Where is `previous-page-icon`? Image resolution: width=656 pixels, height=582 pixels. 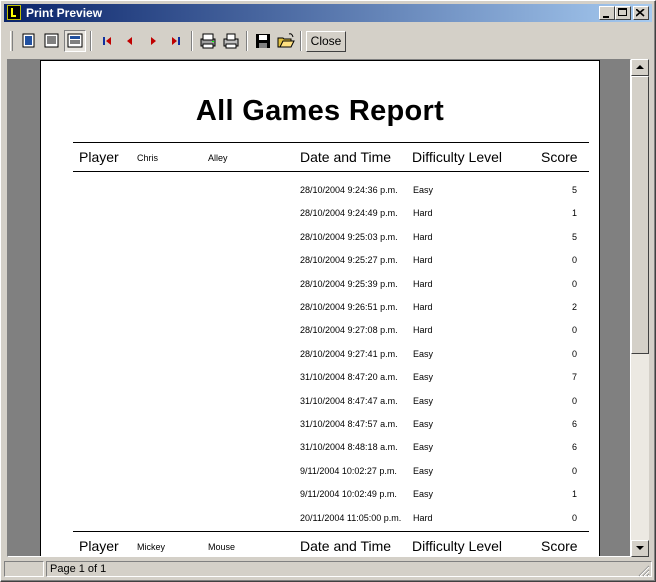 previous-page-icon is located at coordinates (129, 41).